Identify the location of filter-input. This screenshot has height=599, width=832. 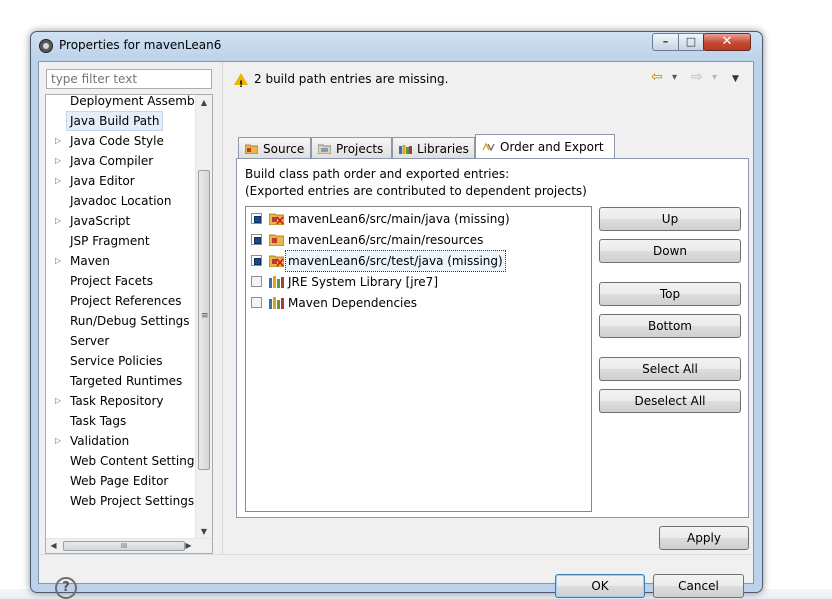
(129, 79).